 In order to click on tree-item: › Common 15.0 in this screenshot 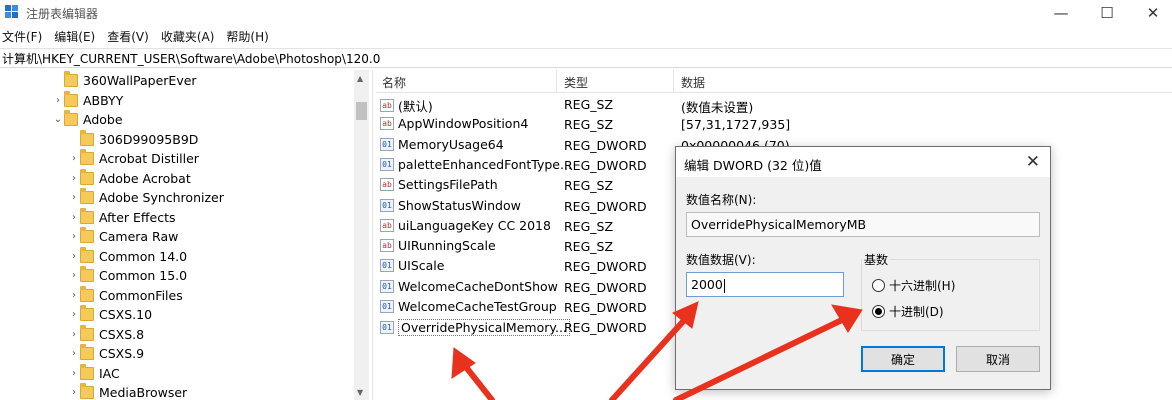, I will do `click(127, 276)`.